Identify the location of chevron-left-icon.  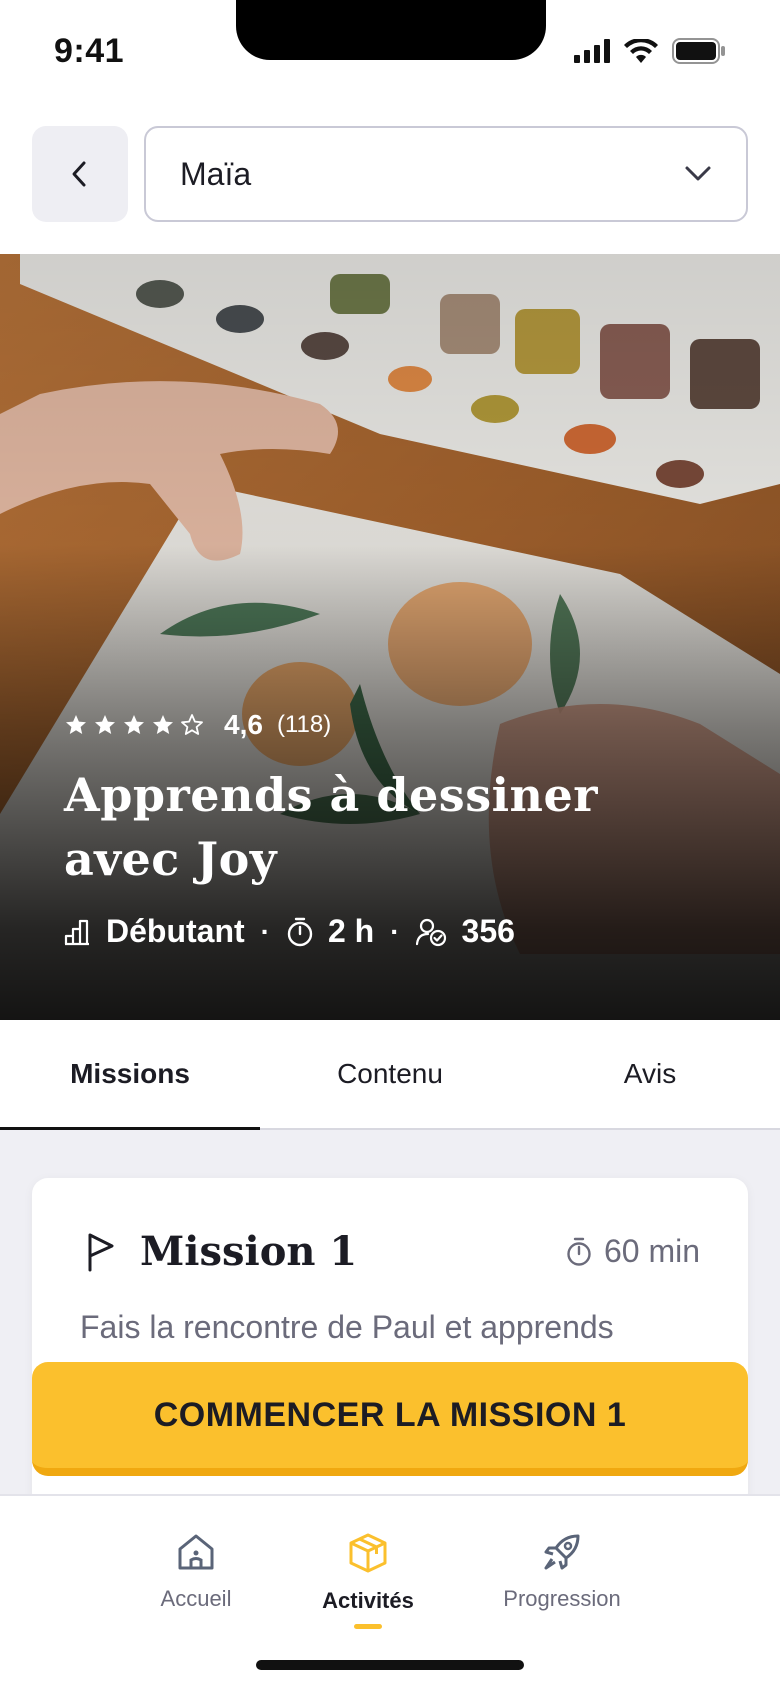
(79, 174).